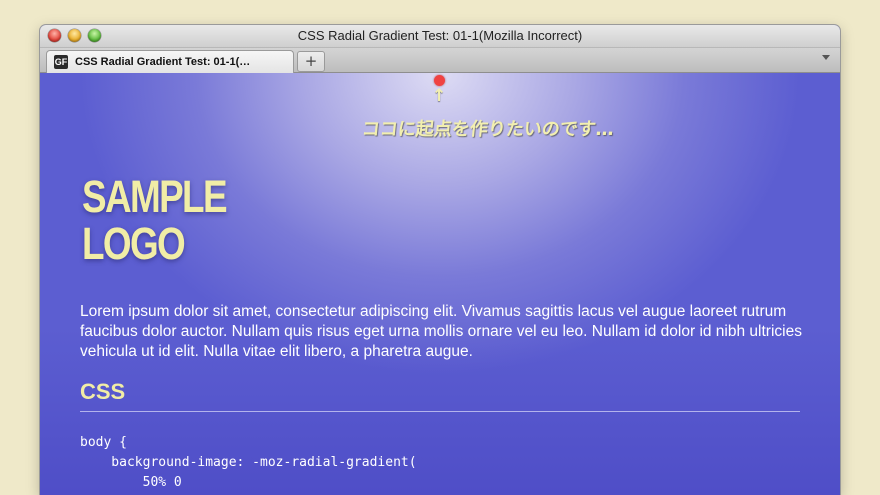  Describe the element at coordinates (103, 442) in the screenshot. I see `code-line: body {` at that location.